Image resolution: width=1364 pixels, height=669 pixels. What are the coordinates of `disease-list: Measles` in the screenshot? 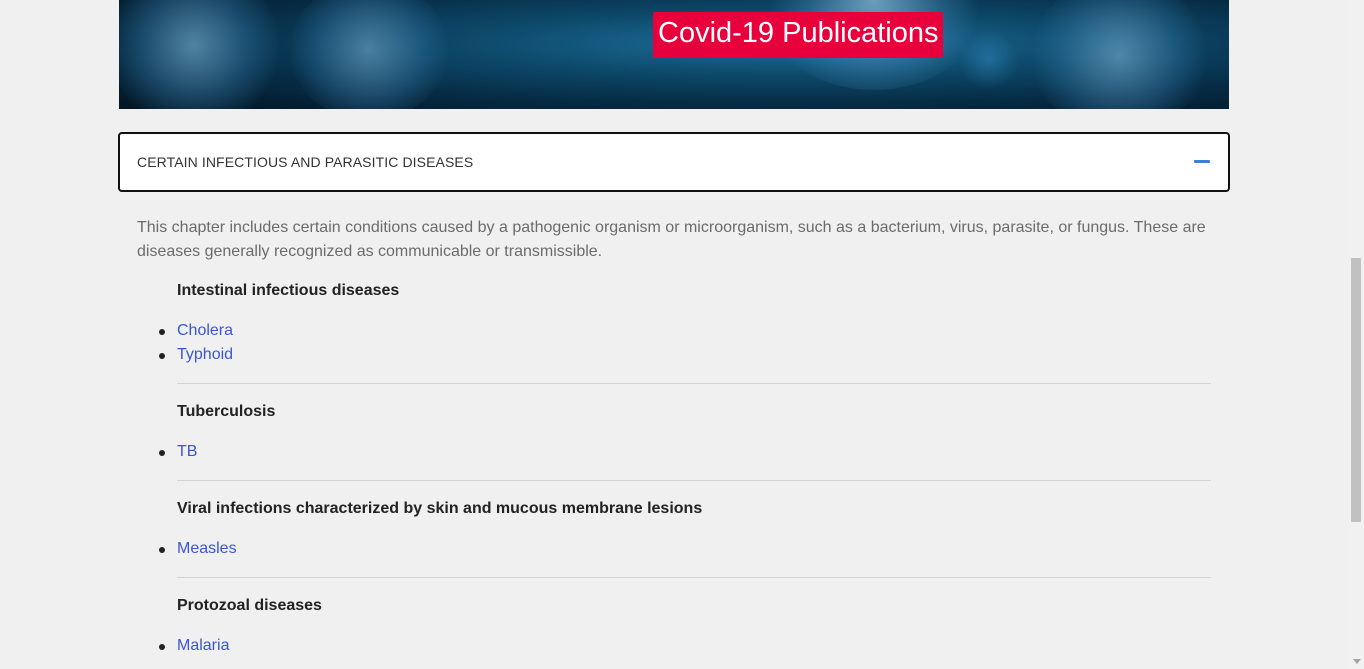 It's located at (685, 549).